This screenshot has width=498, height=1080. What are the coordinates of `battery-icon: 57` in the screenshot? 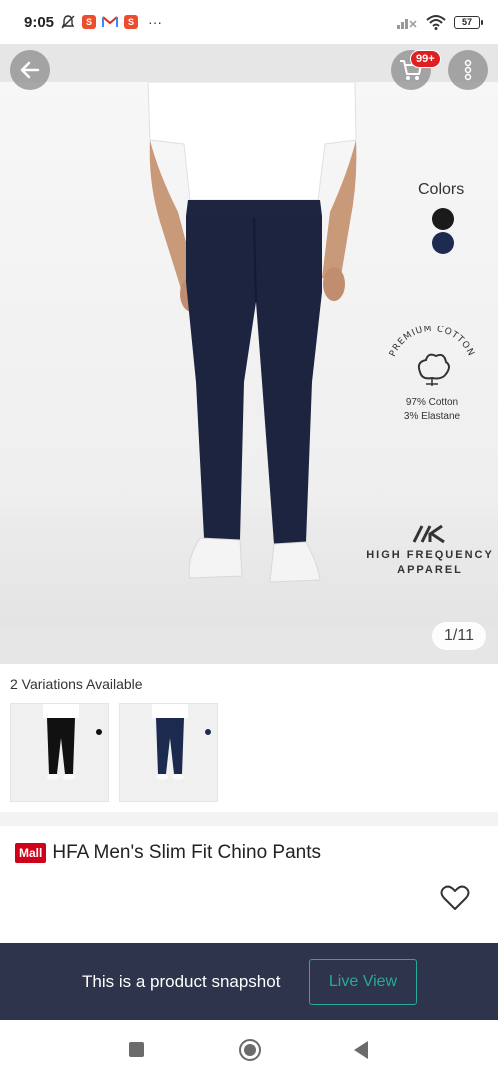 It's located at (468, 22).